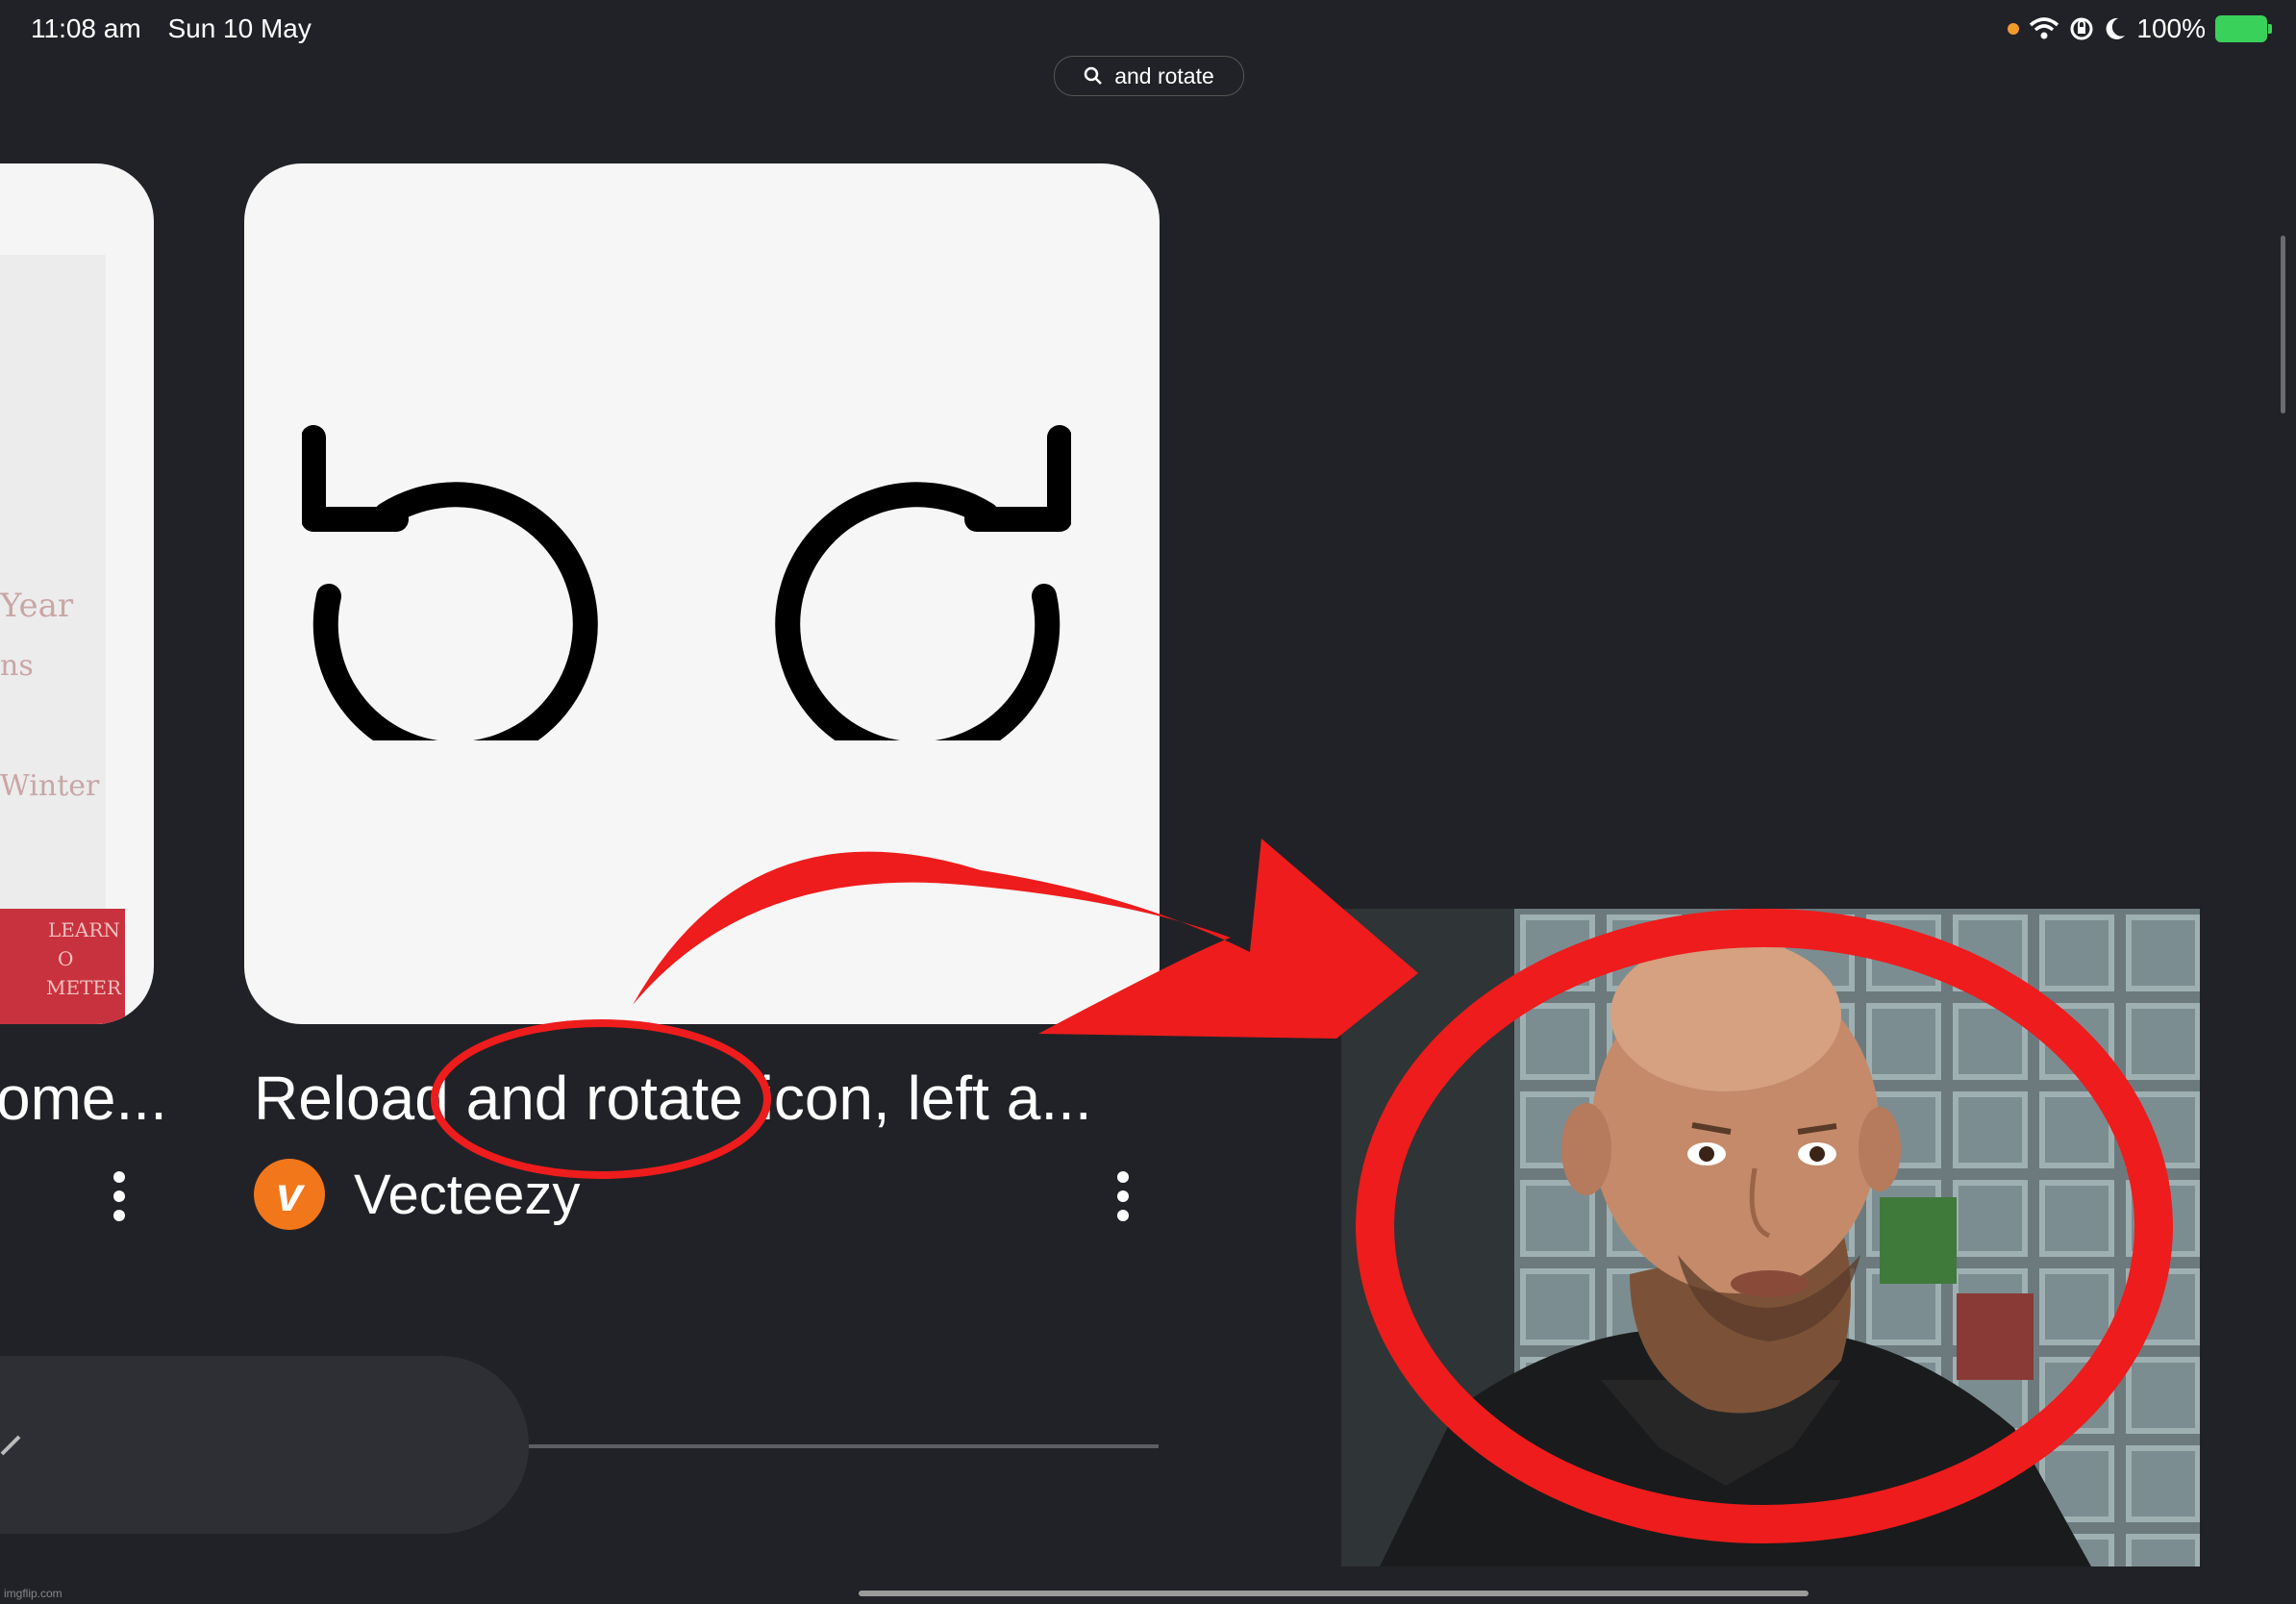 This screenshot has width=2296, height=1604. Describe the element at coordinates (1764, 1226) in the screenshot. I see `red-circle-highlight-face` at that location.